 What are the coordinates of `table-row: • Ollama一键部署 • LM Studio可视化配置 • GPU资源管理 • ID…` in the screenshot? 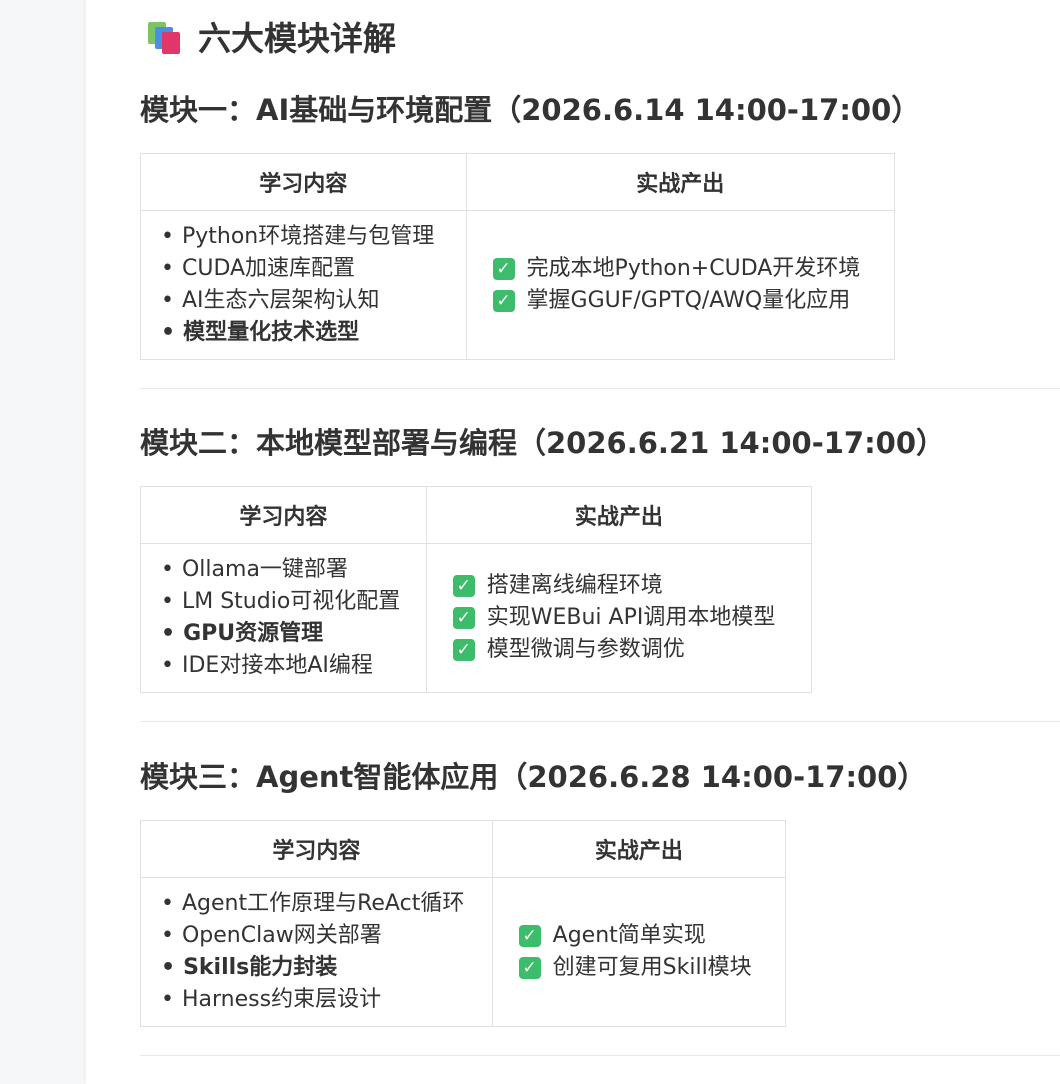 It's located at (476, 618).